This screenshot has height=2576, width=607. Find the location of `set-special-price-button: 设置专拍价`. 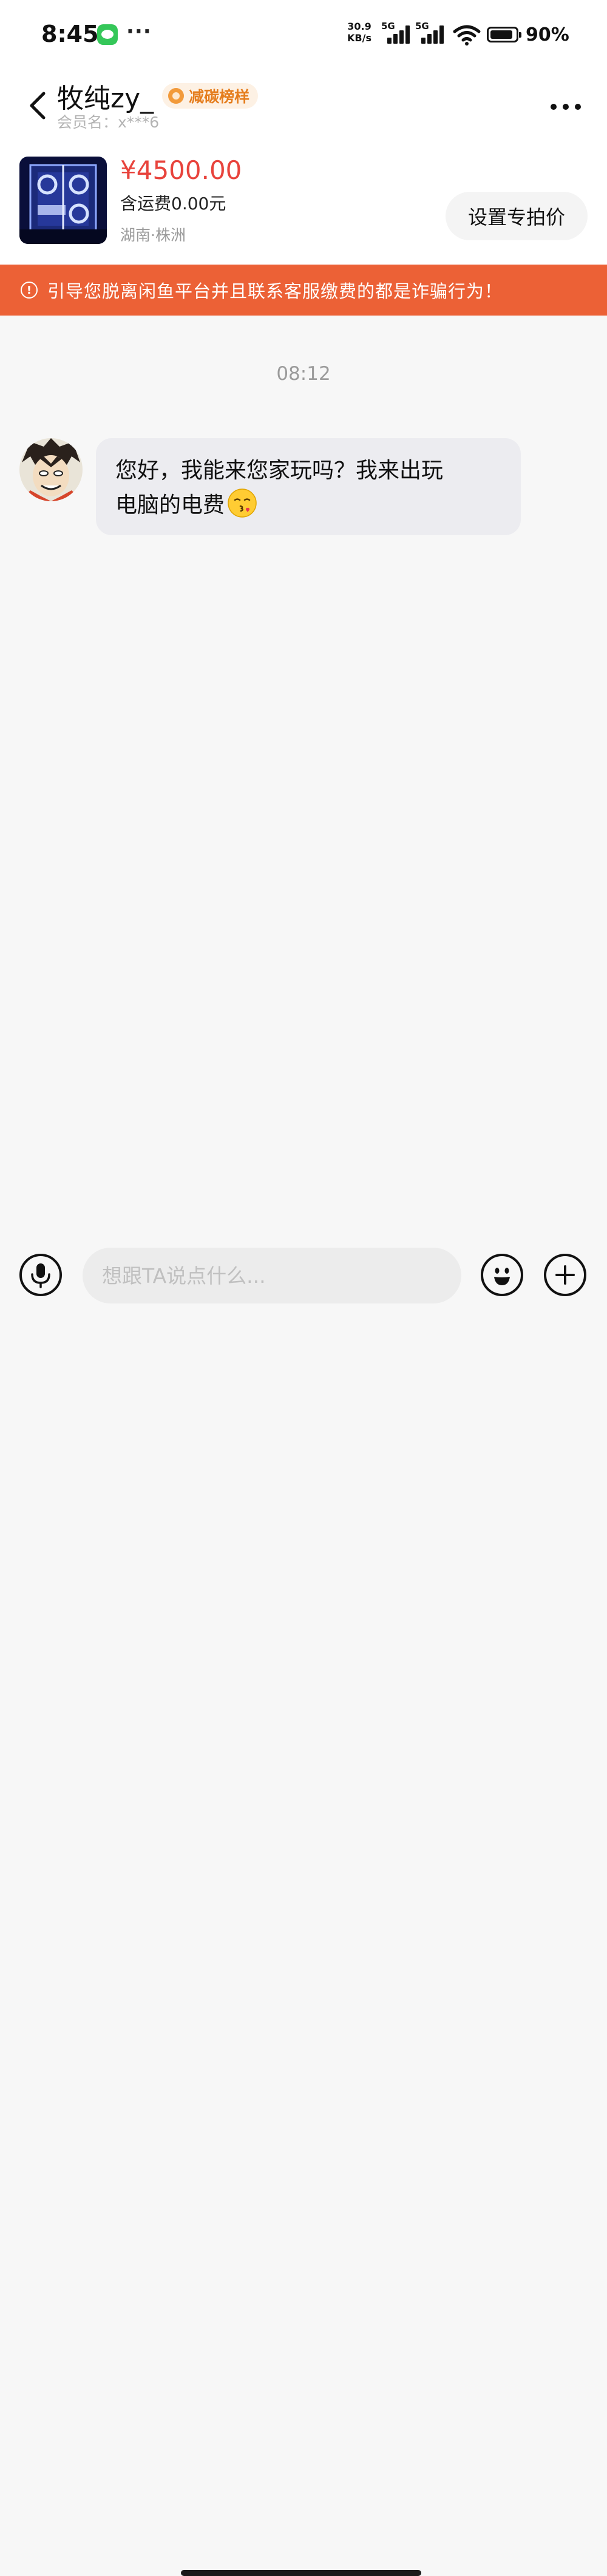

set-special-price-button: 设置专拍价 is located at coordinates (517, 216).